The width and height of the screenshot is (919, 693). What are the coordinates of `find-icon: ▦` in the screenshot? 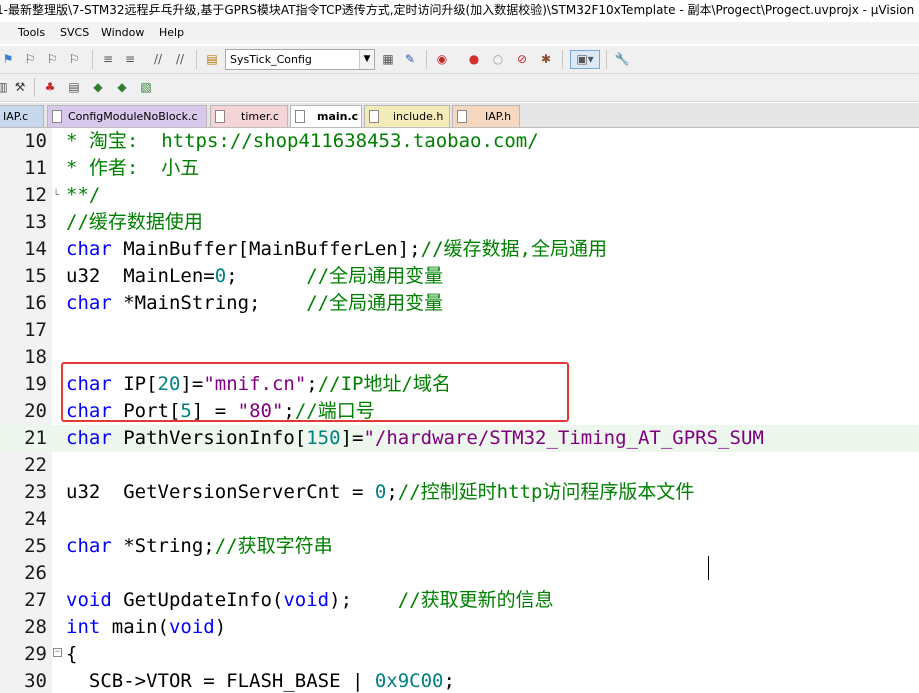 It's located at (388, 59).